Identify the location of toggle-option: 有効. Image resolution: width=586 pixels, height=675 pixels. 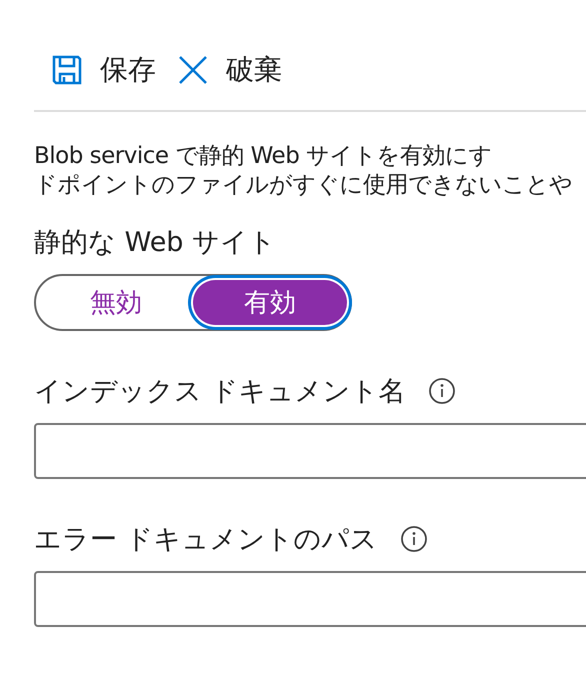
(270, 302).